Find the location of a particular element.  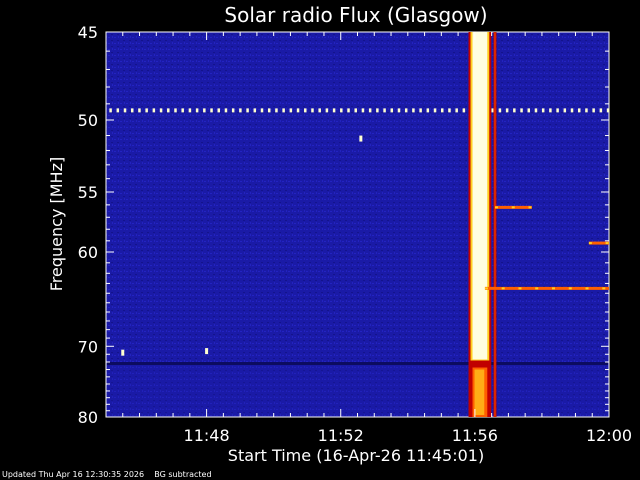

y-tick-label: 80 is located at coordinates (88, 417).